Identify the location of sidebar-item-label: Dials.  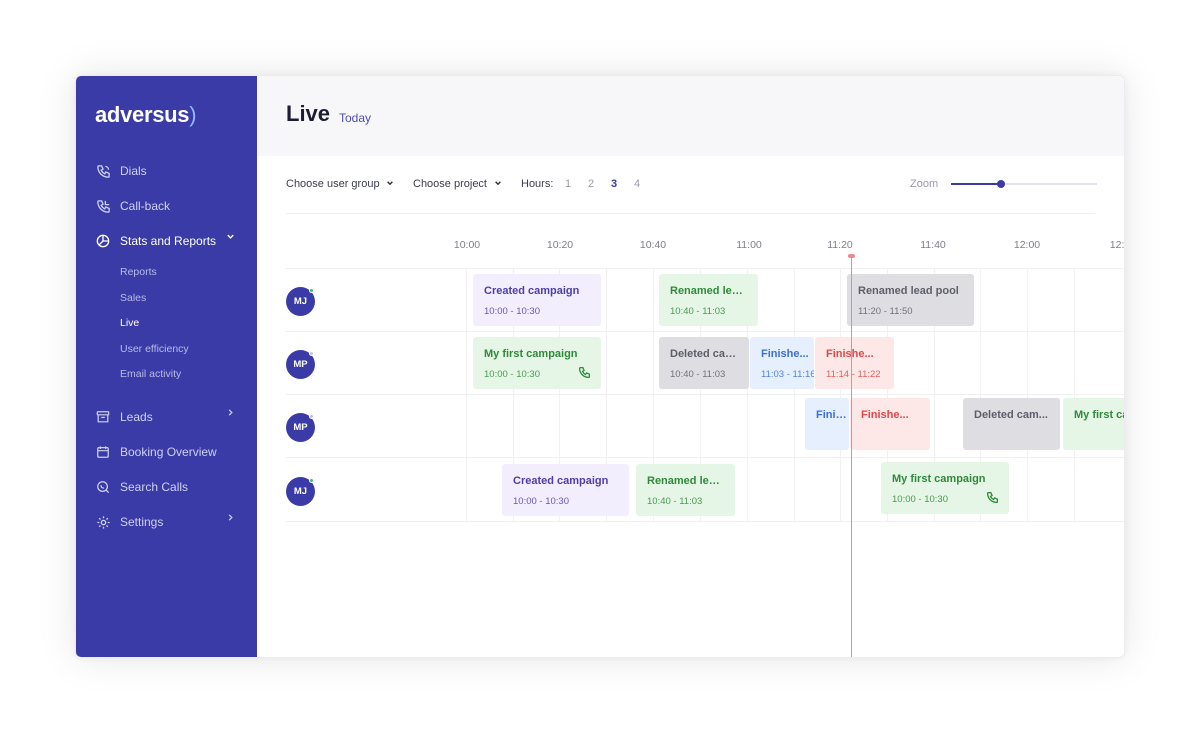
(133, 171).